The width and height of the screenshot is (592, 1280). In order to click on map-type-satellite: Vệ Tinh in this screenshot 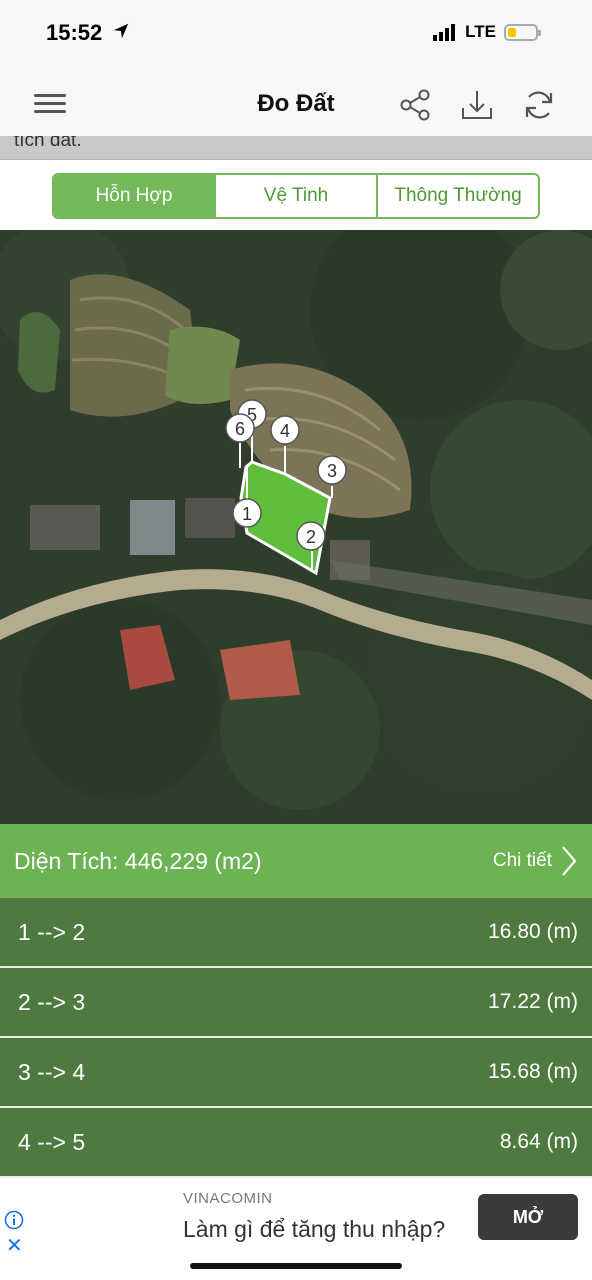, I will do `click(297, 196)`.